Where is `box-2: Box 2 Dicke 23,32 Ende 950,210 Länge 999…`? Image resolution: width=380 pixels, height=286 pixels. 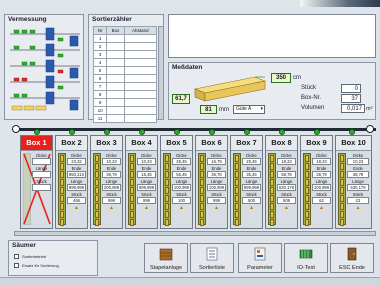 box-2: Box 2 Dicke 23,32 Ende 950,210 Länge 999… is located at coordinates (71, 182).